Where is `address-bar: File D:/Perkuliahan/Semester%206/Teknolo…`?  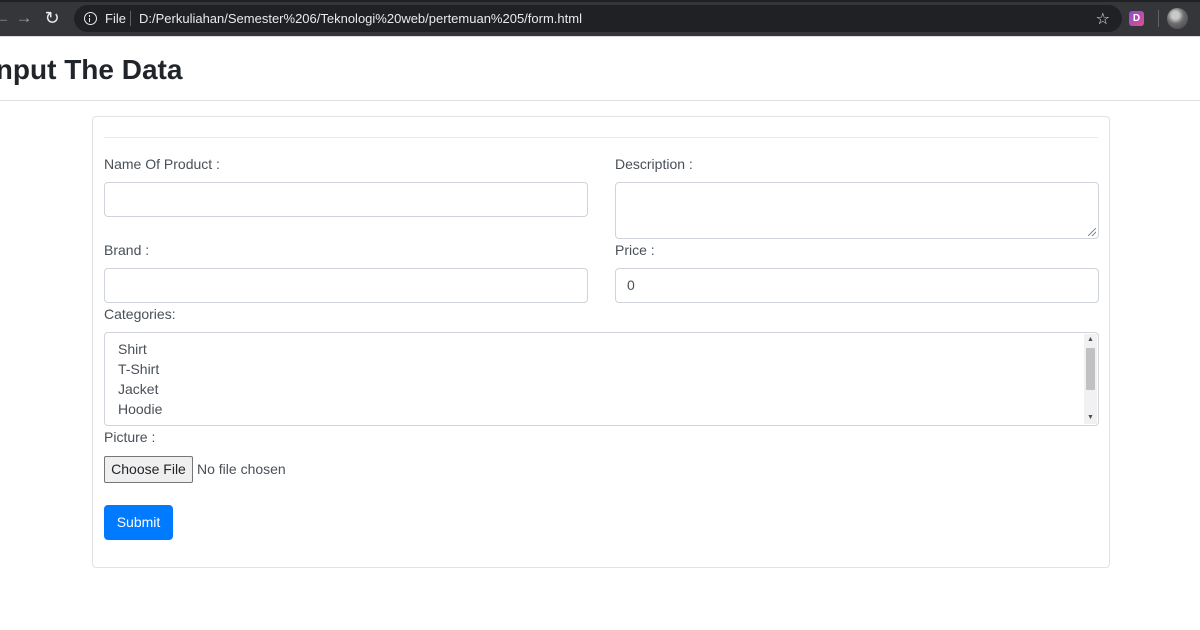 address-bar: File D:/Perkuliahan/Semester%206/Teknolo… is located at coordinates (598, 18).